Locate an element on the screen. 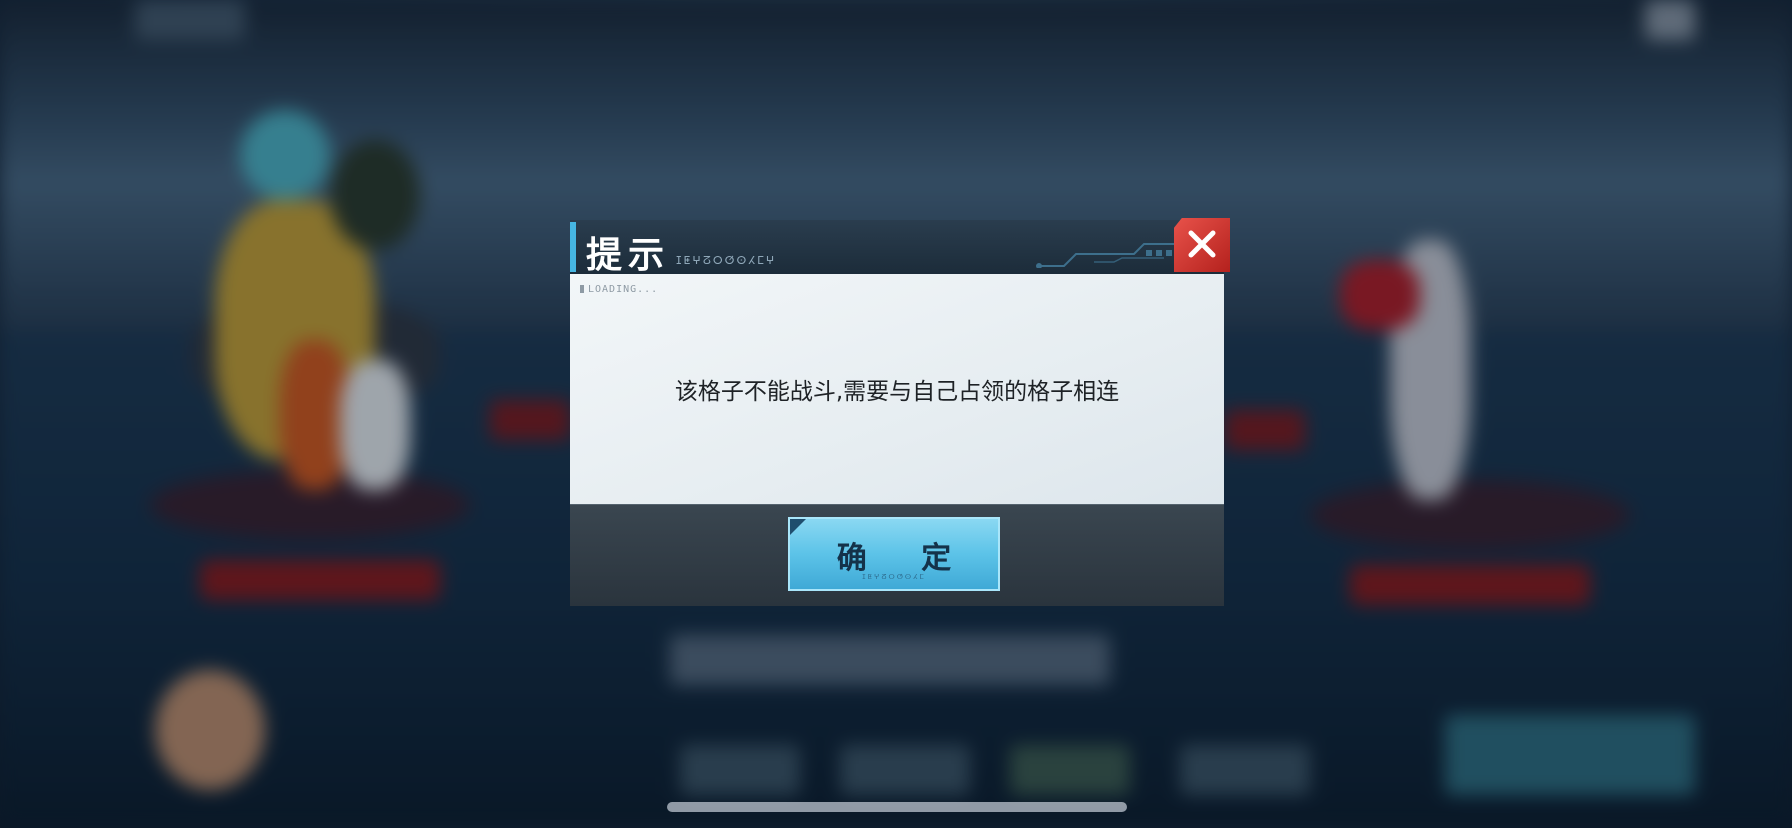  confirm-button: 确 定 ⵊⵟⵖⵒⵔⵚⵙⵃⵎ is located at coordinates (894, 554).